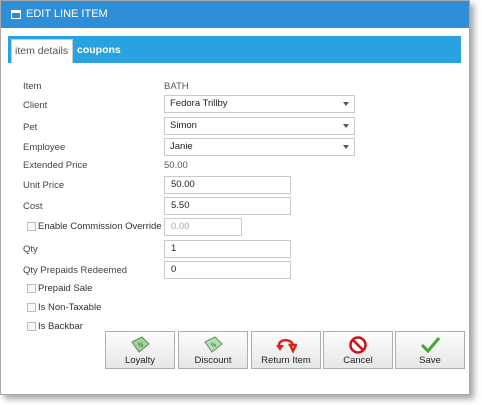 Image resolution: width=482 pixels, height=405 pixels. I want to click on save-button: Save, so click(430, 350).